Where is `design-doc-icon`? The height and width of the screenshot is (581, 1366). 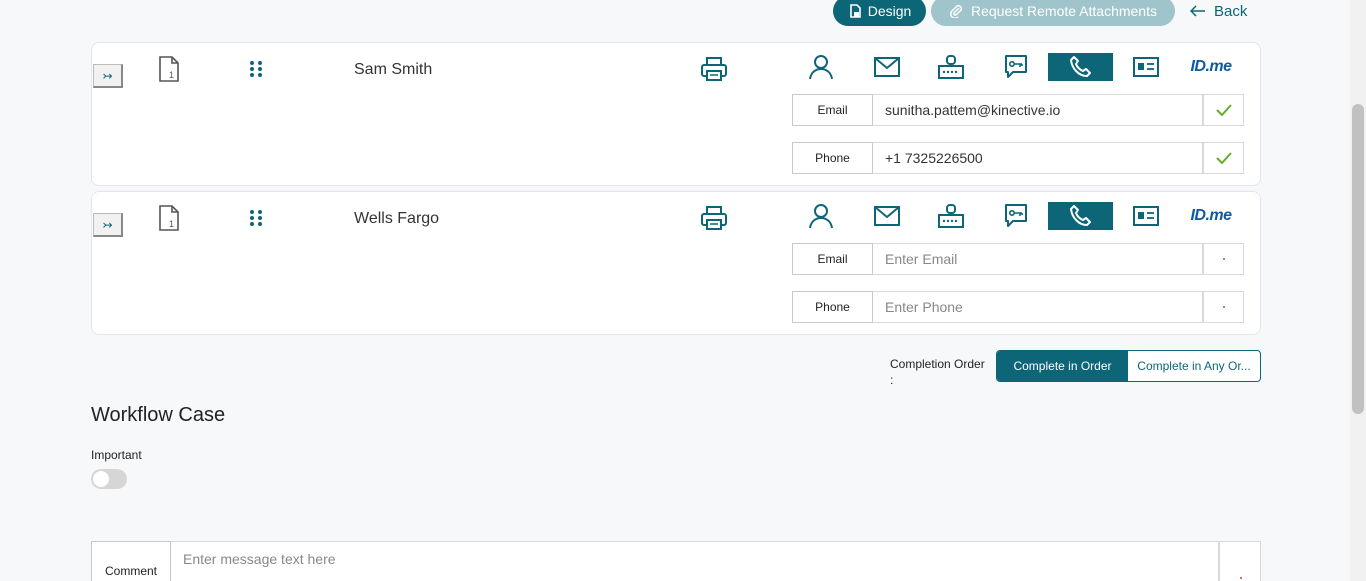 design-doc-icon is located at coordinates (855, 11).